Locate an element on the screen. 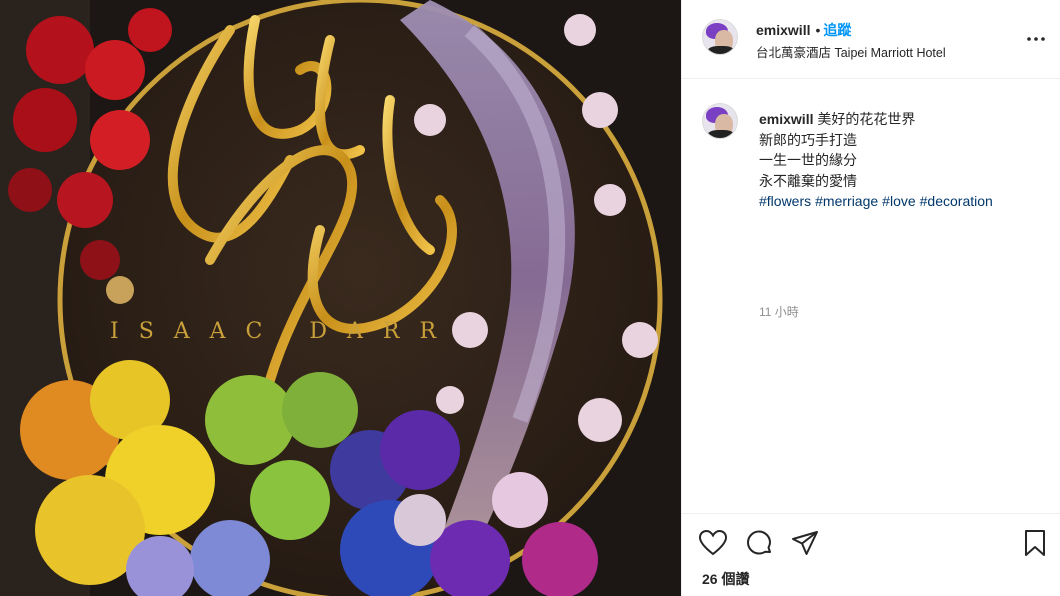 This screenshot has width=1060, height=596. location-link: 台北萬豪酒店 Taipei Marriott Hotel is located at coordinates (851, 51).